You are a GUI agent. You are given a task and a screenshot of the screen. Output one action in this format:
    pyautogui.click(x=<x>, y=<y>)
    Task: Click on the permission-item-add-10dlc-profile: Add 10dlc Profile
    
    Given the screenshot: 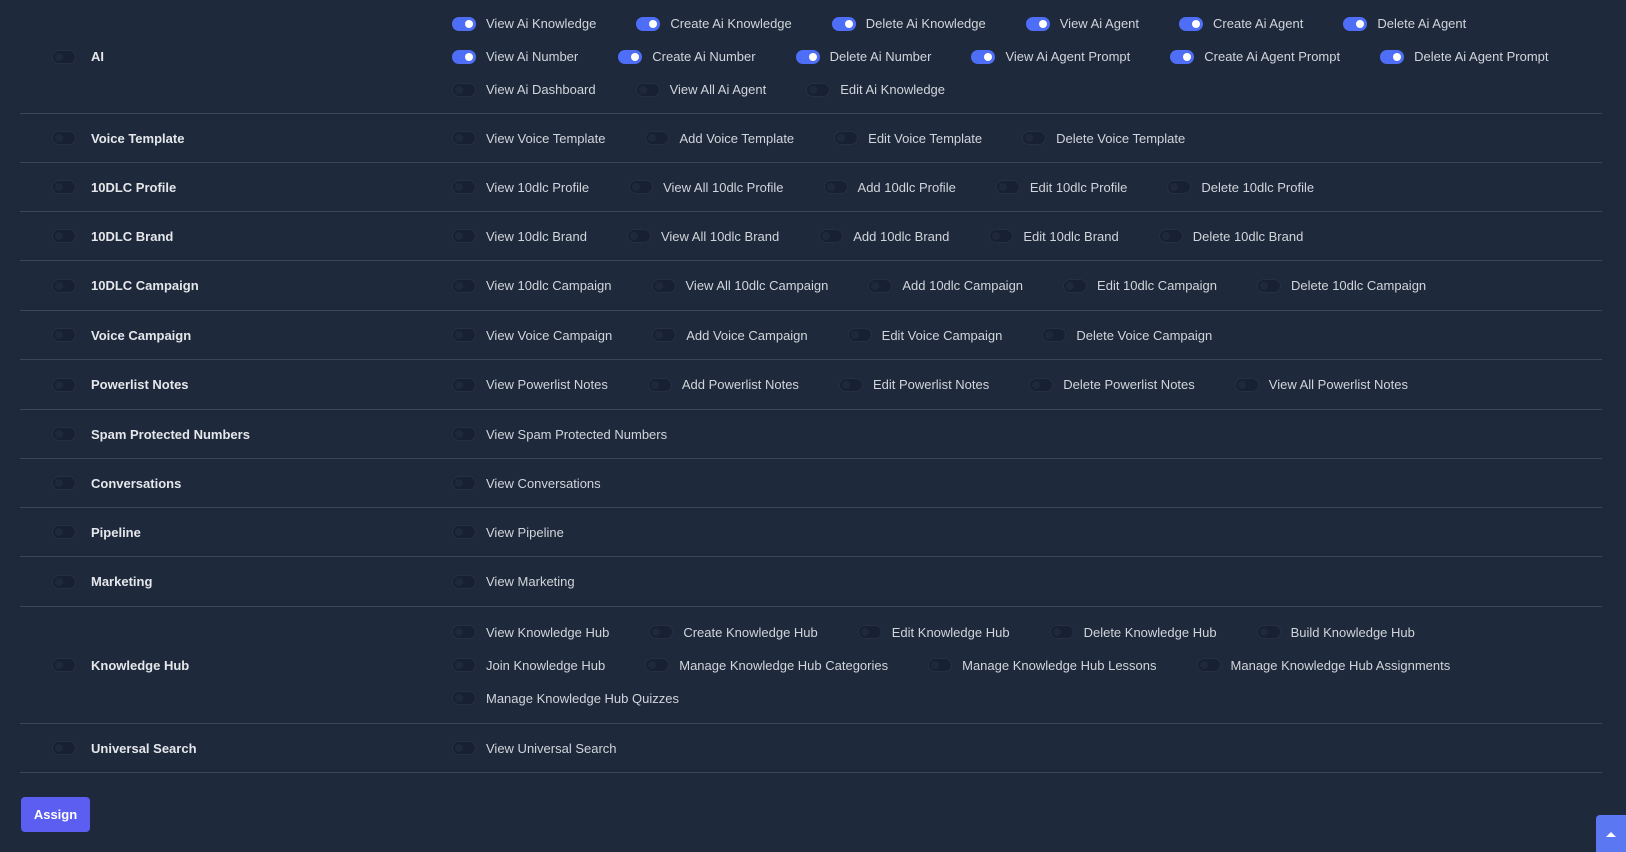 What is the action you would take?
    pyautogui.click(x=889, y=187)
    